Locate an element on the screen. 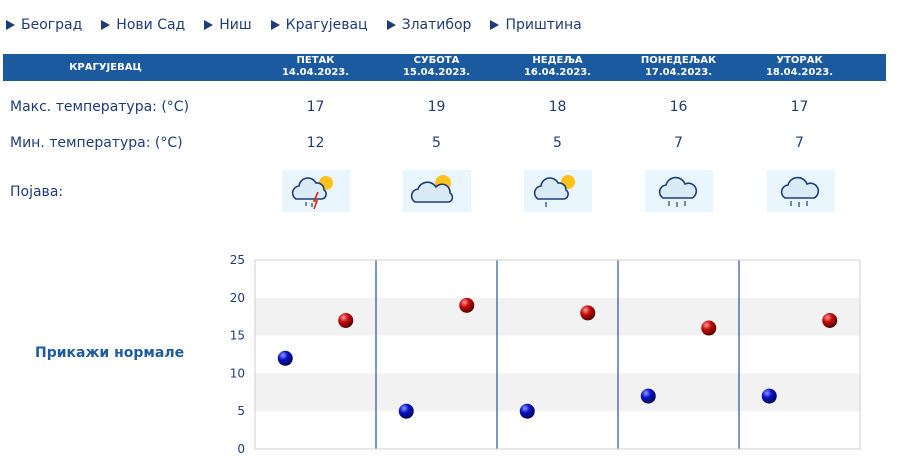 This screenshot has height=473, width=900. sun-cloud-rain-icon is located at coordinates (558, 191).